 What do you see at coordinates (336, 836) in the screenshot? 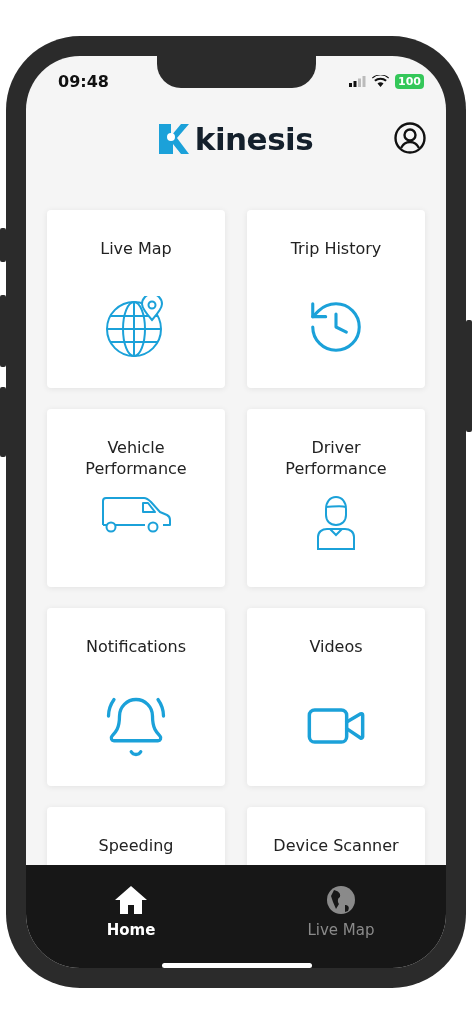
I see `menu-tile: Device Scanner` at bounding box center [336, 836].